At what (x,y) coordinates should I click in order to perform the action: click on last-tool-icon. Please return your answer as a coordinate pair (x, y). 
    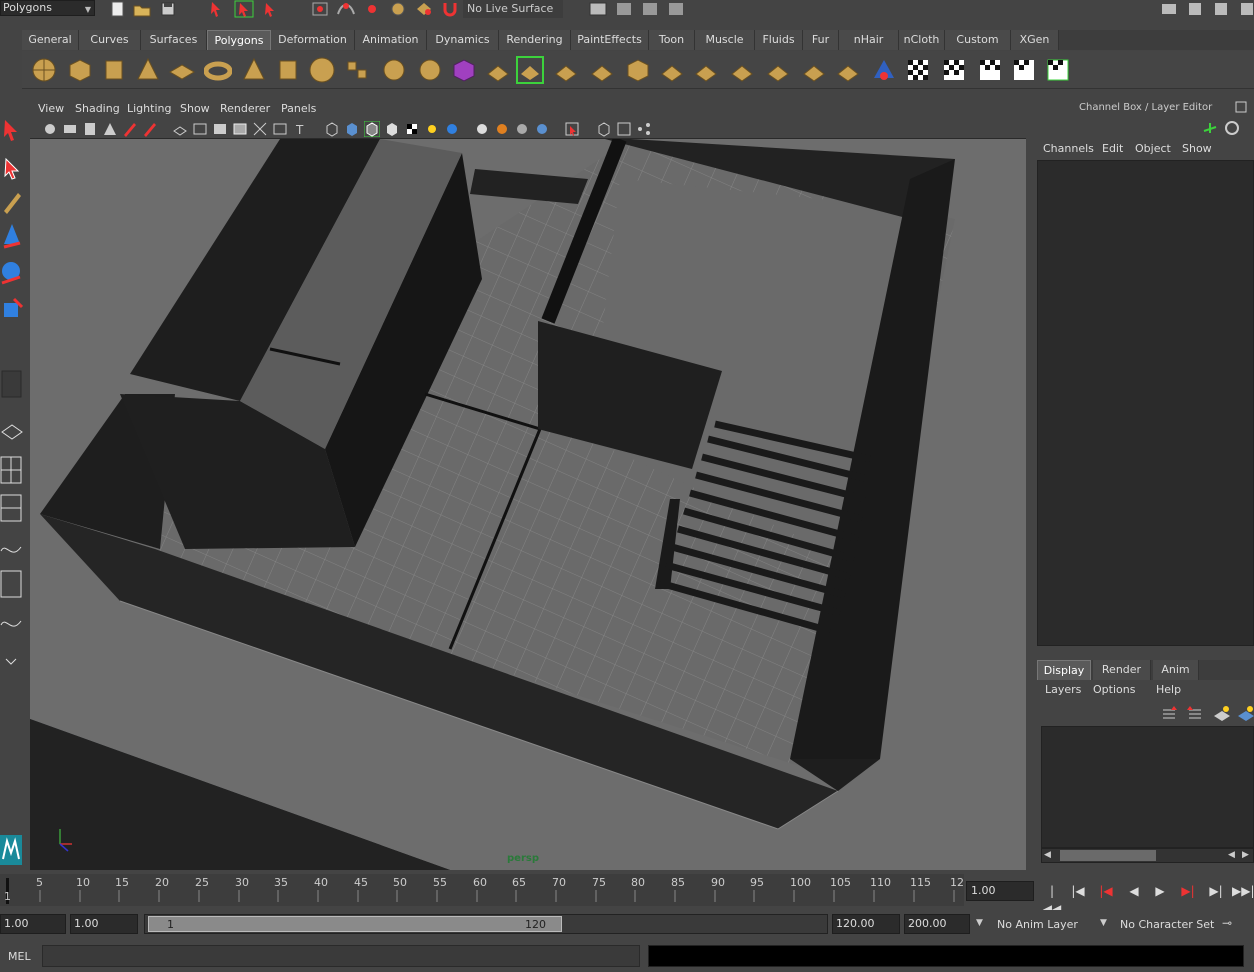
    Looking at the image, I should click on (11, 384).